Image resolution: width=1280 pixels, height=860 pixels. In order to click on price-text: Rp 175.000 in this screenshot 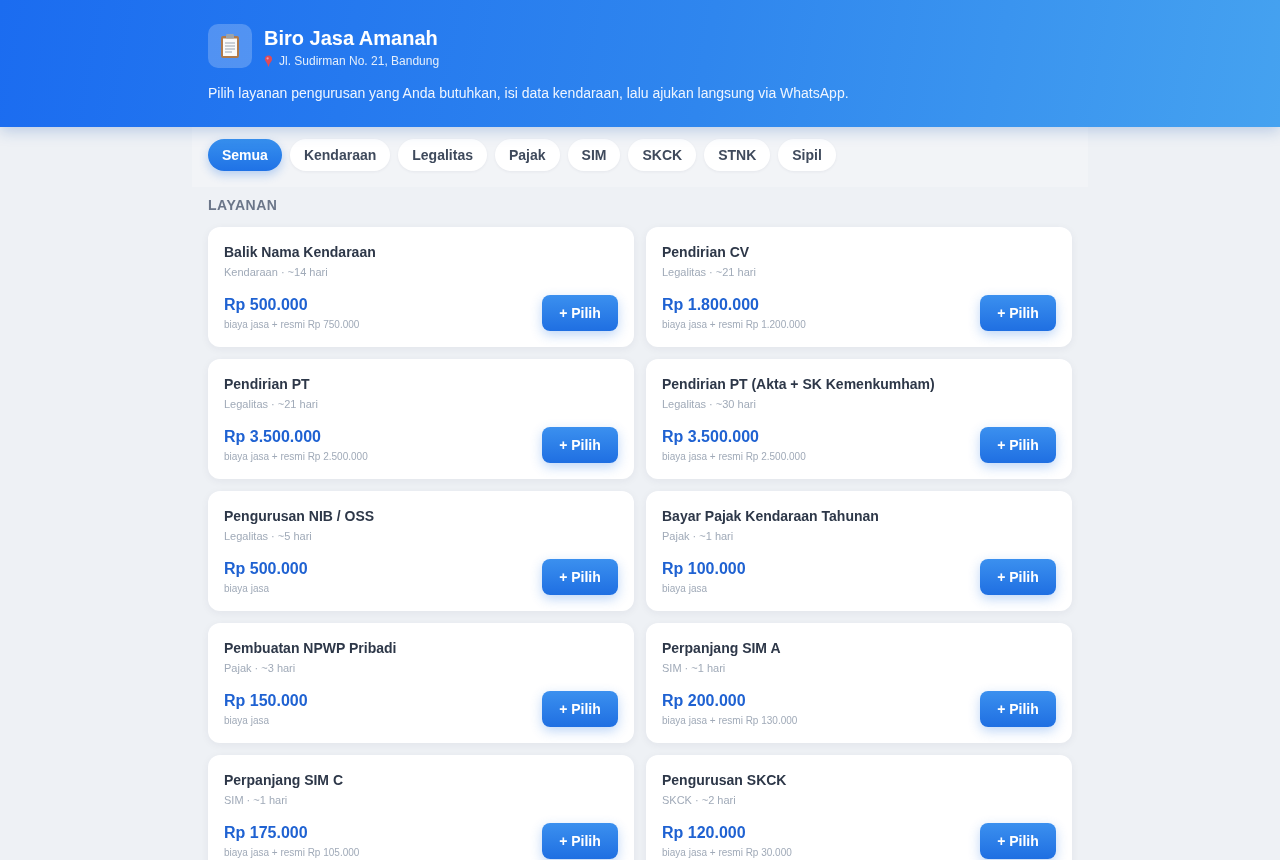, I will do `click(266, 833)`.